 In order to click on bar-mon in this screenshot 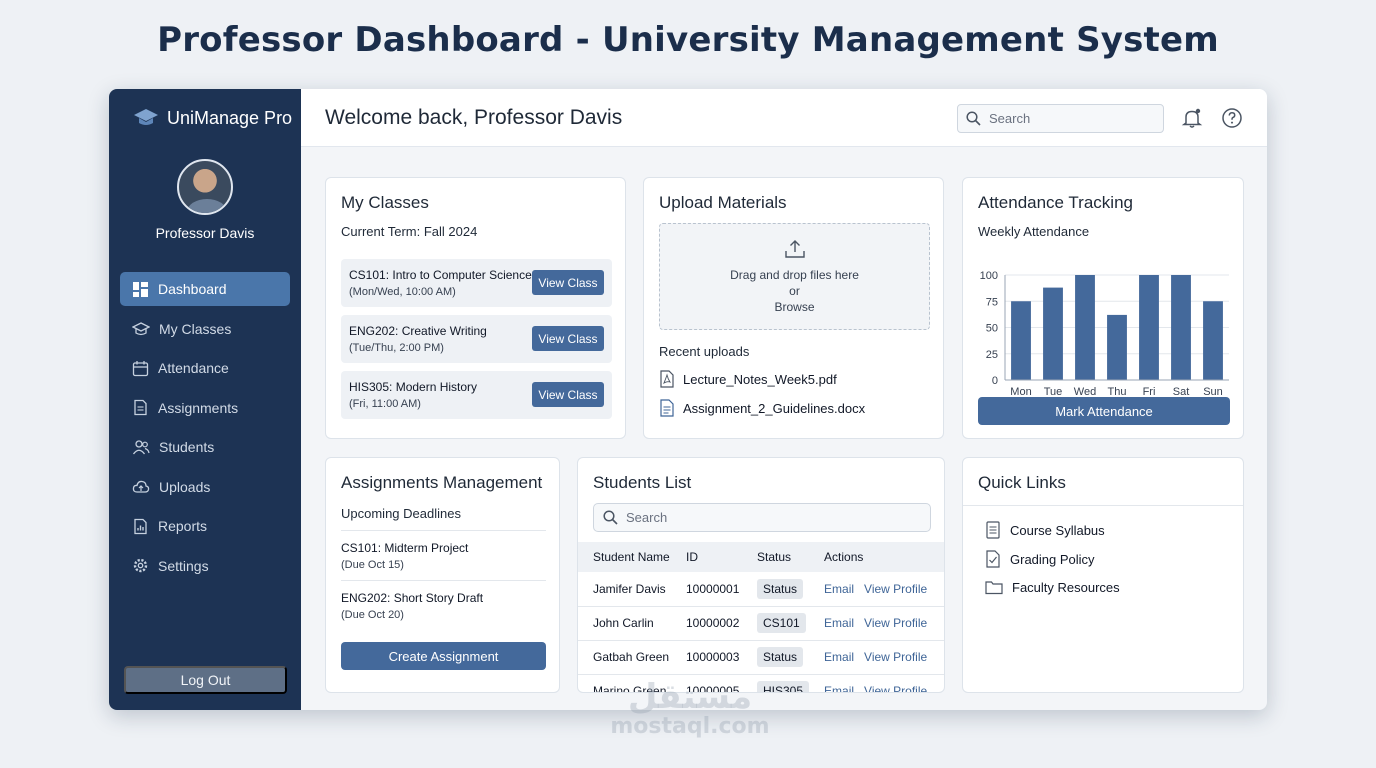, I will do `click(1021, 340)`.